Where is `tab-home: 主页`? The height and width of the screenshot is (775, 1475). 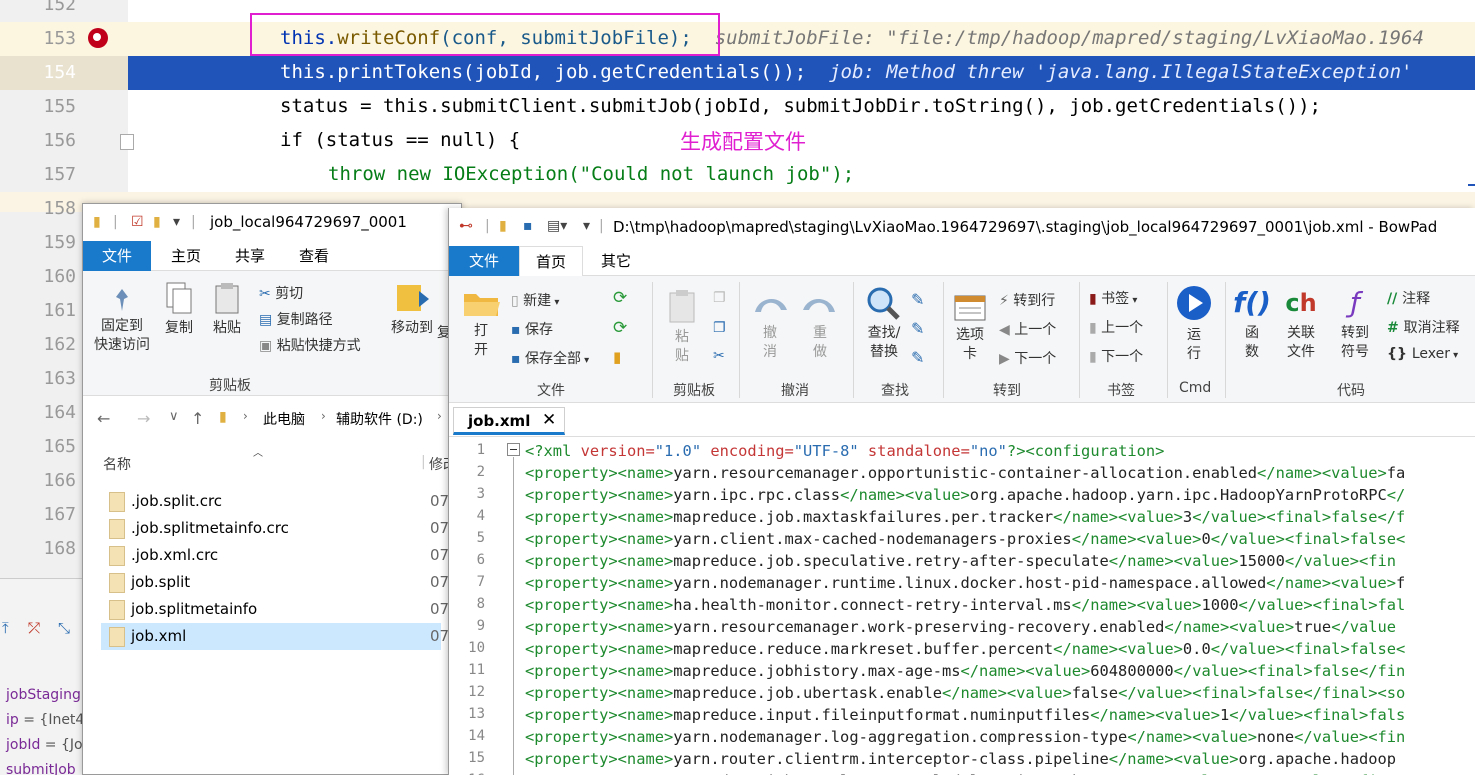
tab-home: 主页 is located at coordinates (186, 256).